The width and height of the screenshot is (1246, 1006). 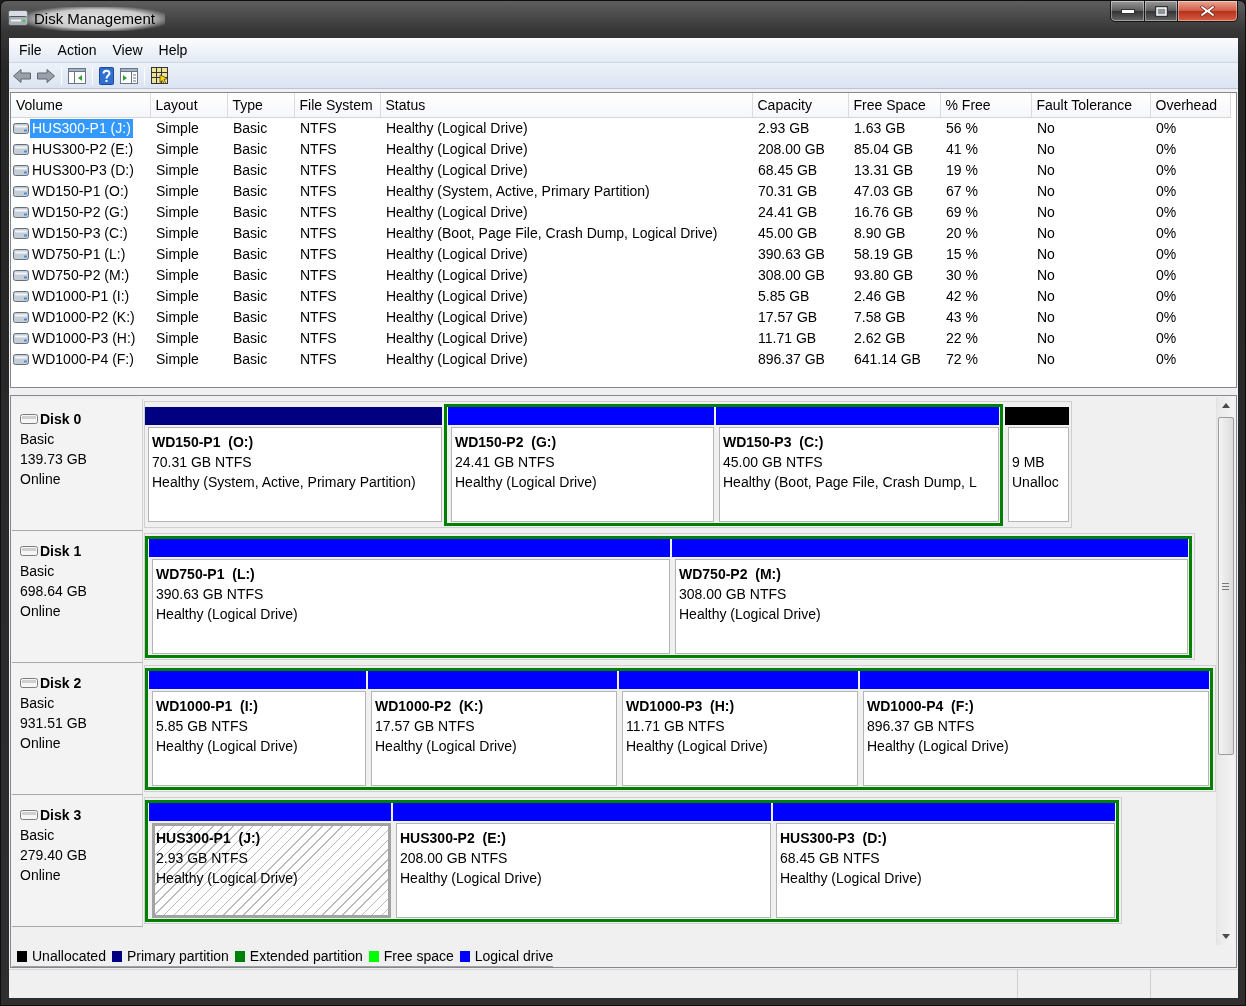 I want to click on partition-box: WD150-P2 (G:) 24.41 GB NTFS Healthy (Logical Drive), so click(x=582, y=474).